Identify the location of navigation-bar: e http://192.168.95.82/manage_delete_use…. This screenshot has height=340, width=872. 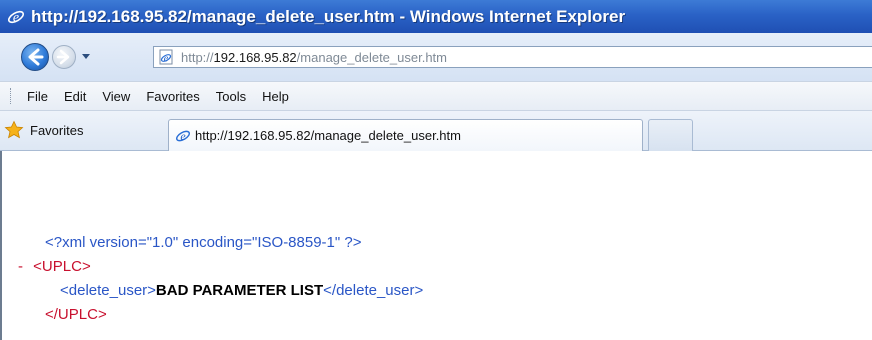
(436, 57).